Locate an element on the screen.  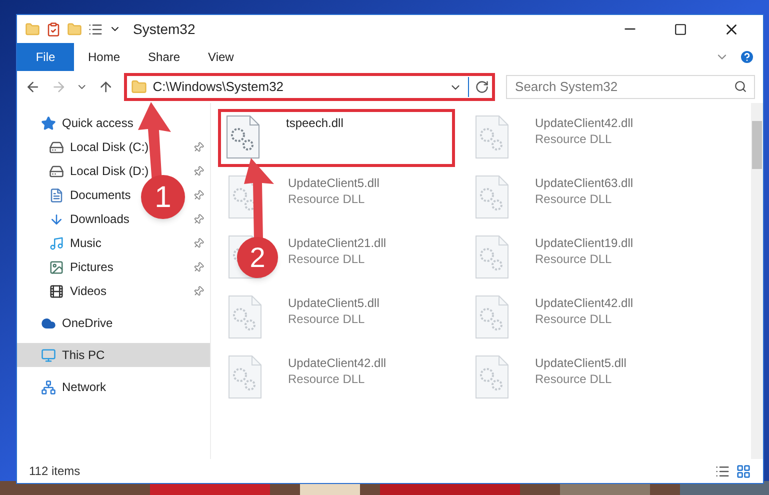
picture-icon is located at coordinates (56, 267).